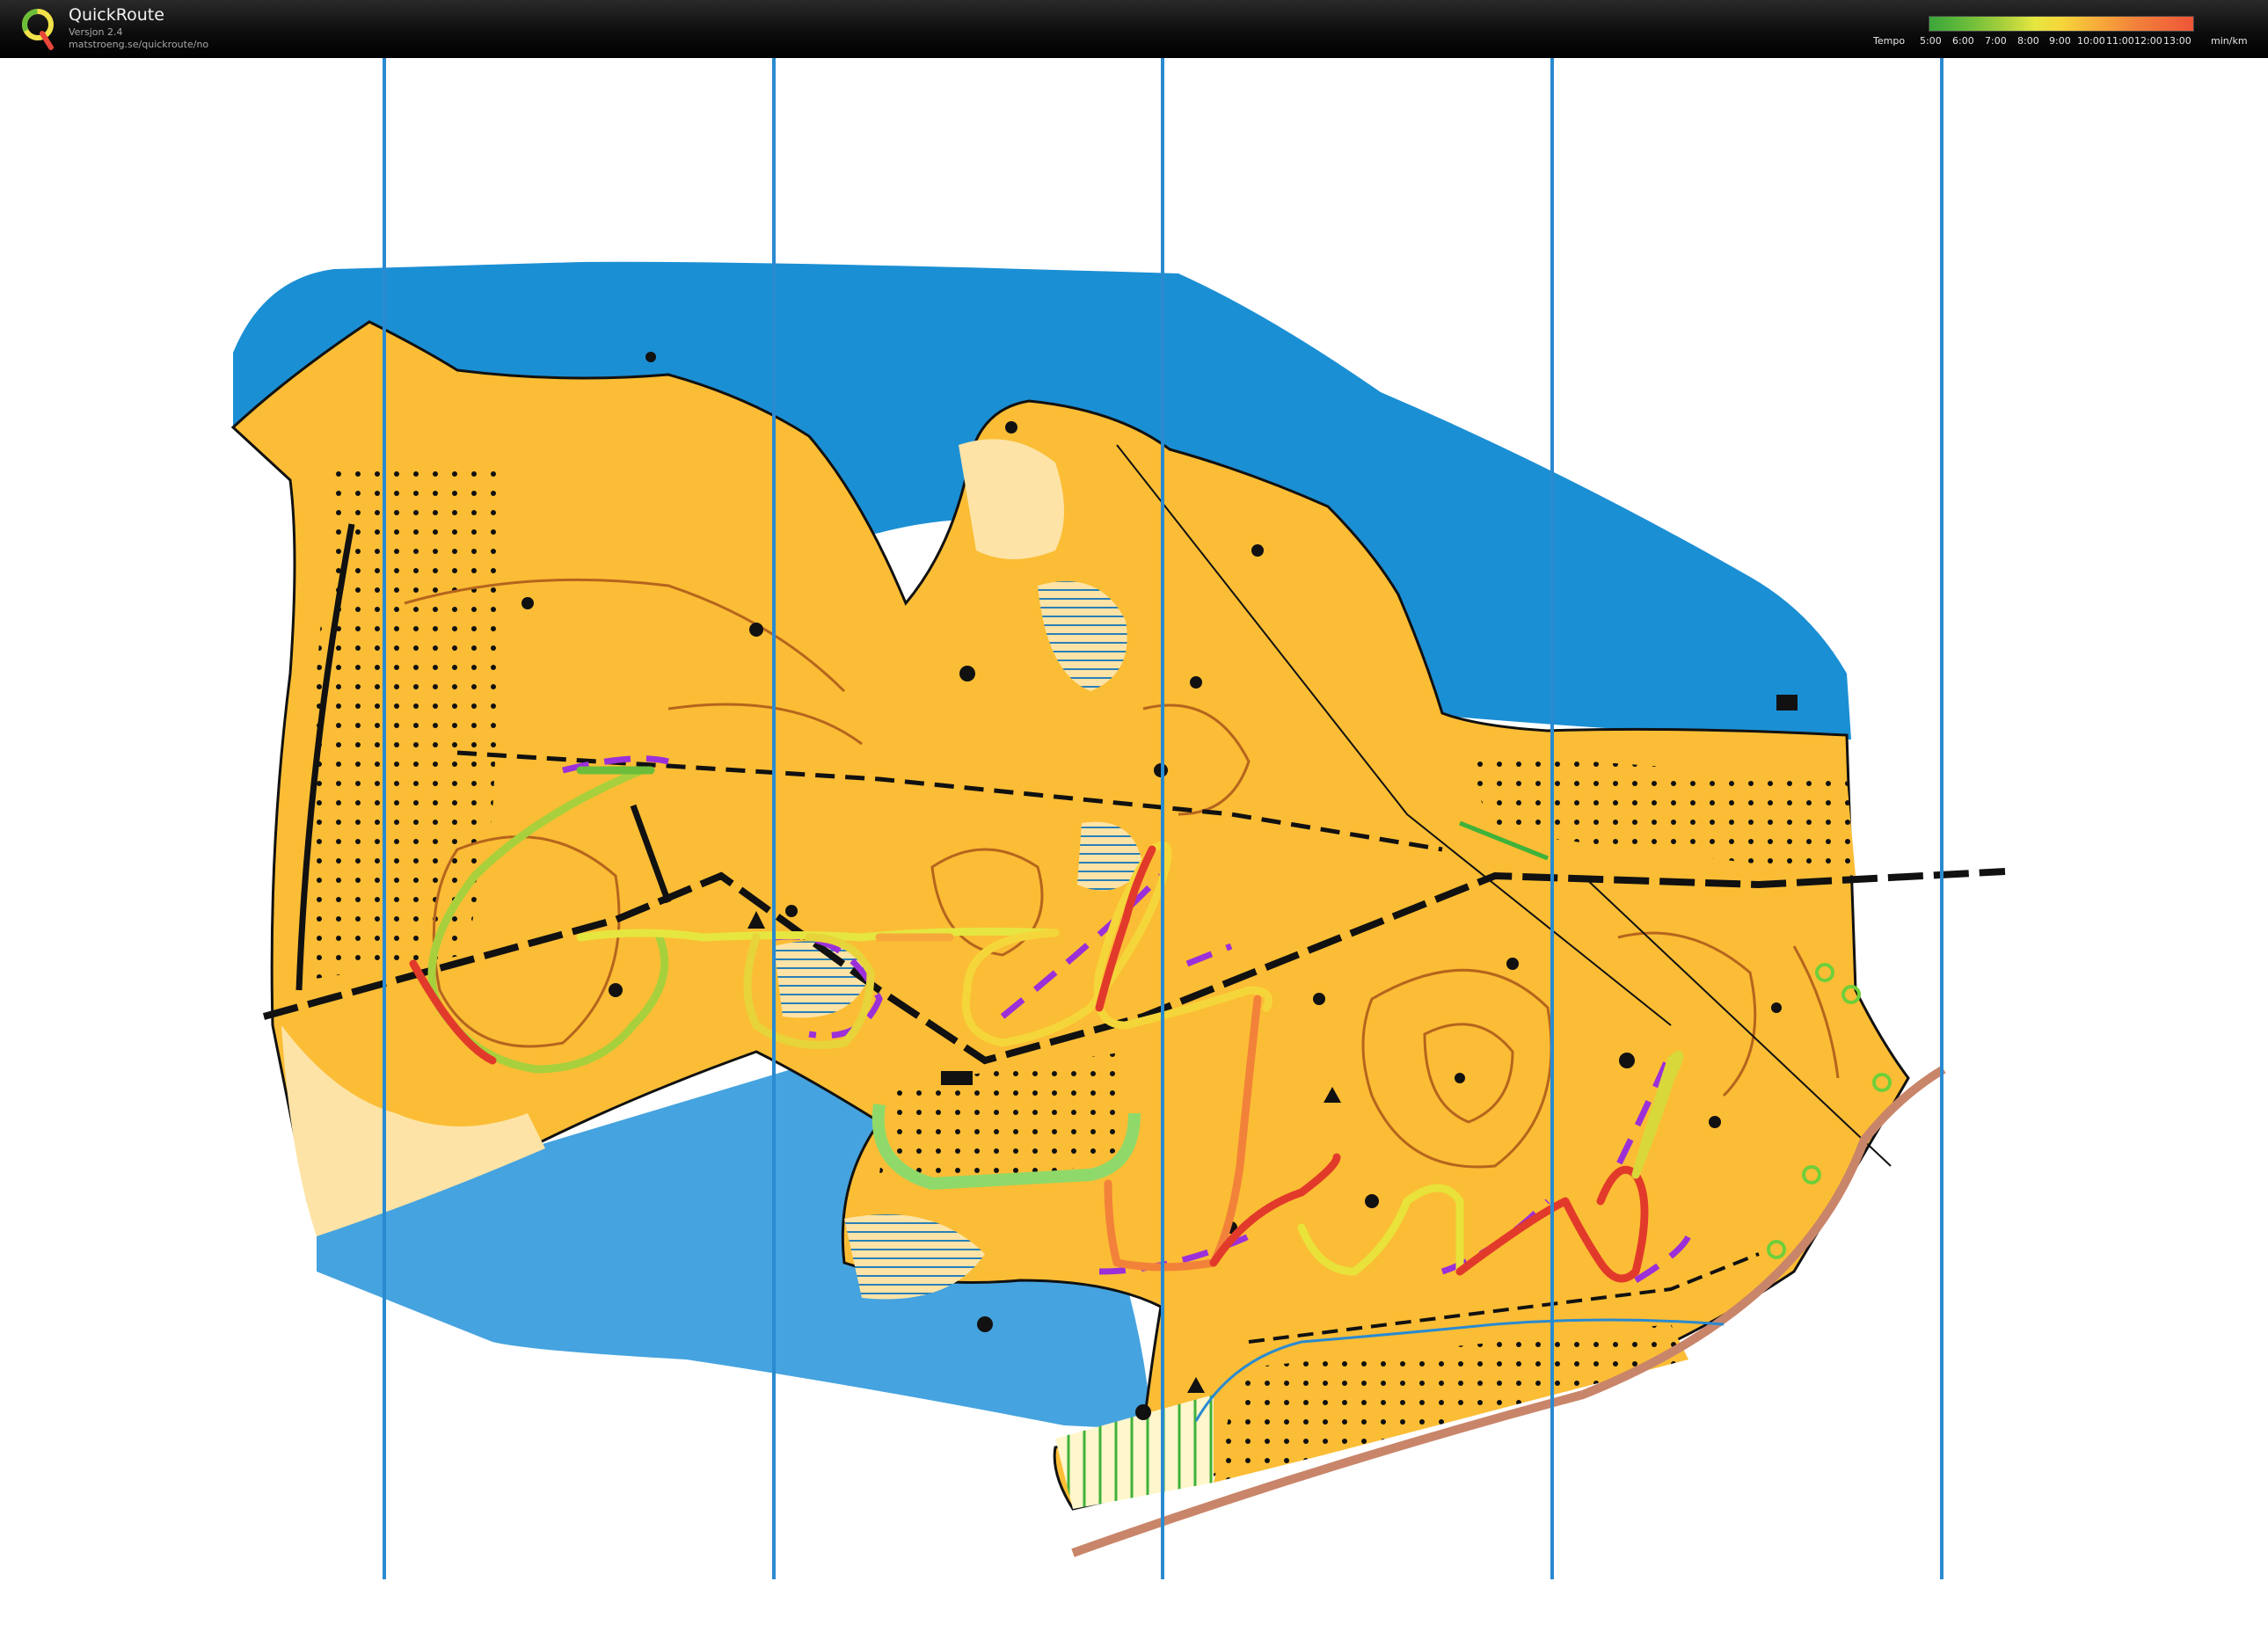  Describe the element at coordinates (2091, 41) in the screenshot. I see `legend-tick: 10:00` at that location.